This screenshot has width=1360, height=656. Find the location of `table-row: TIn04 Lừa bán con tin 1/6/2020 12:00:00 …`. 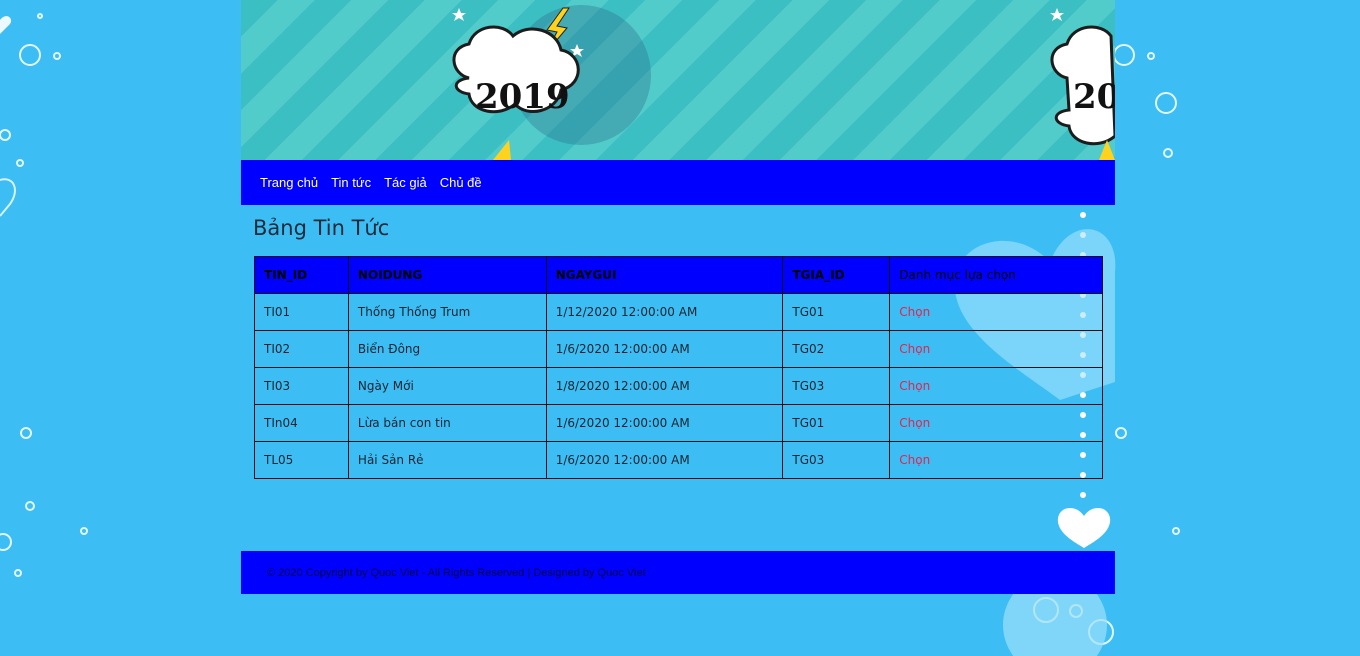

table-row: TIn04 Lừa bán con tin 1/6/2020 12:00:00 … is located at coordinates (678, 423).